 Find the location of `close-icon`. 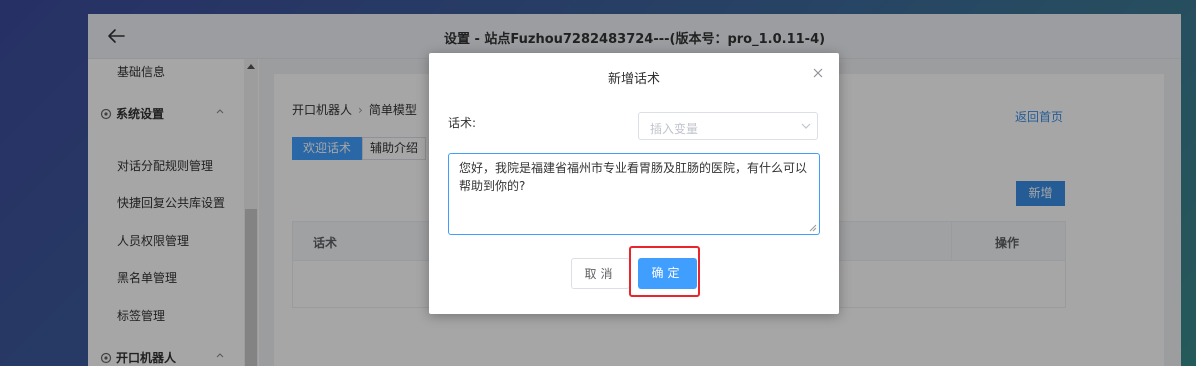

close-icon is located at coordinates (818, 73).